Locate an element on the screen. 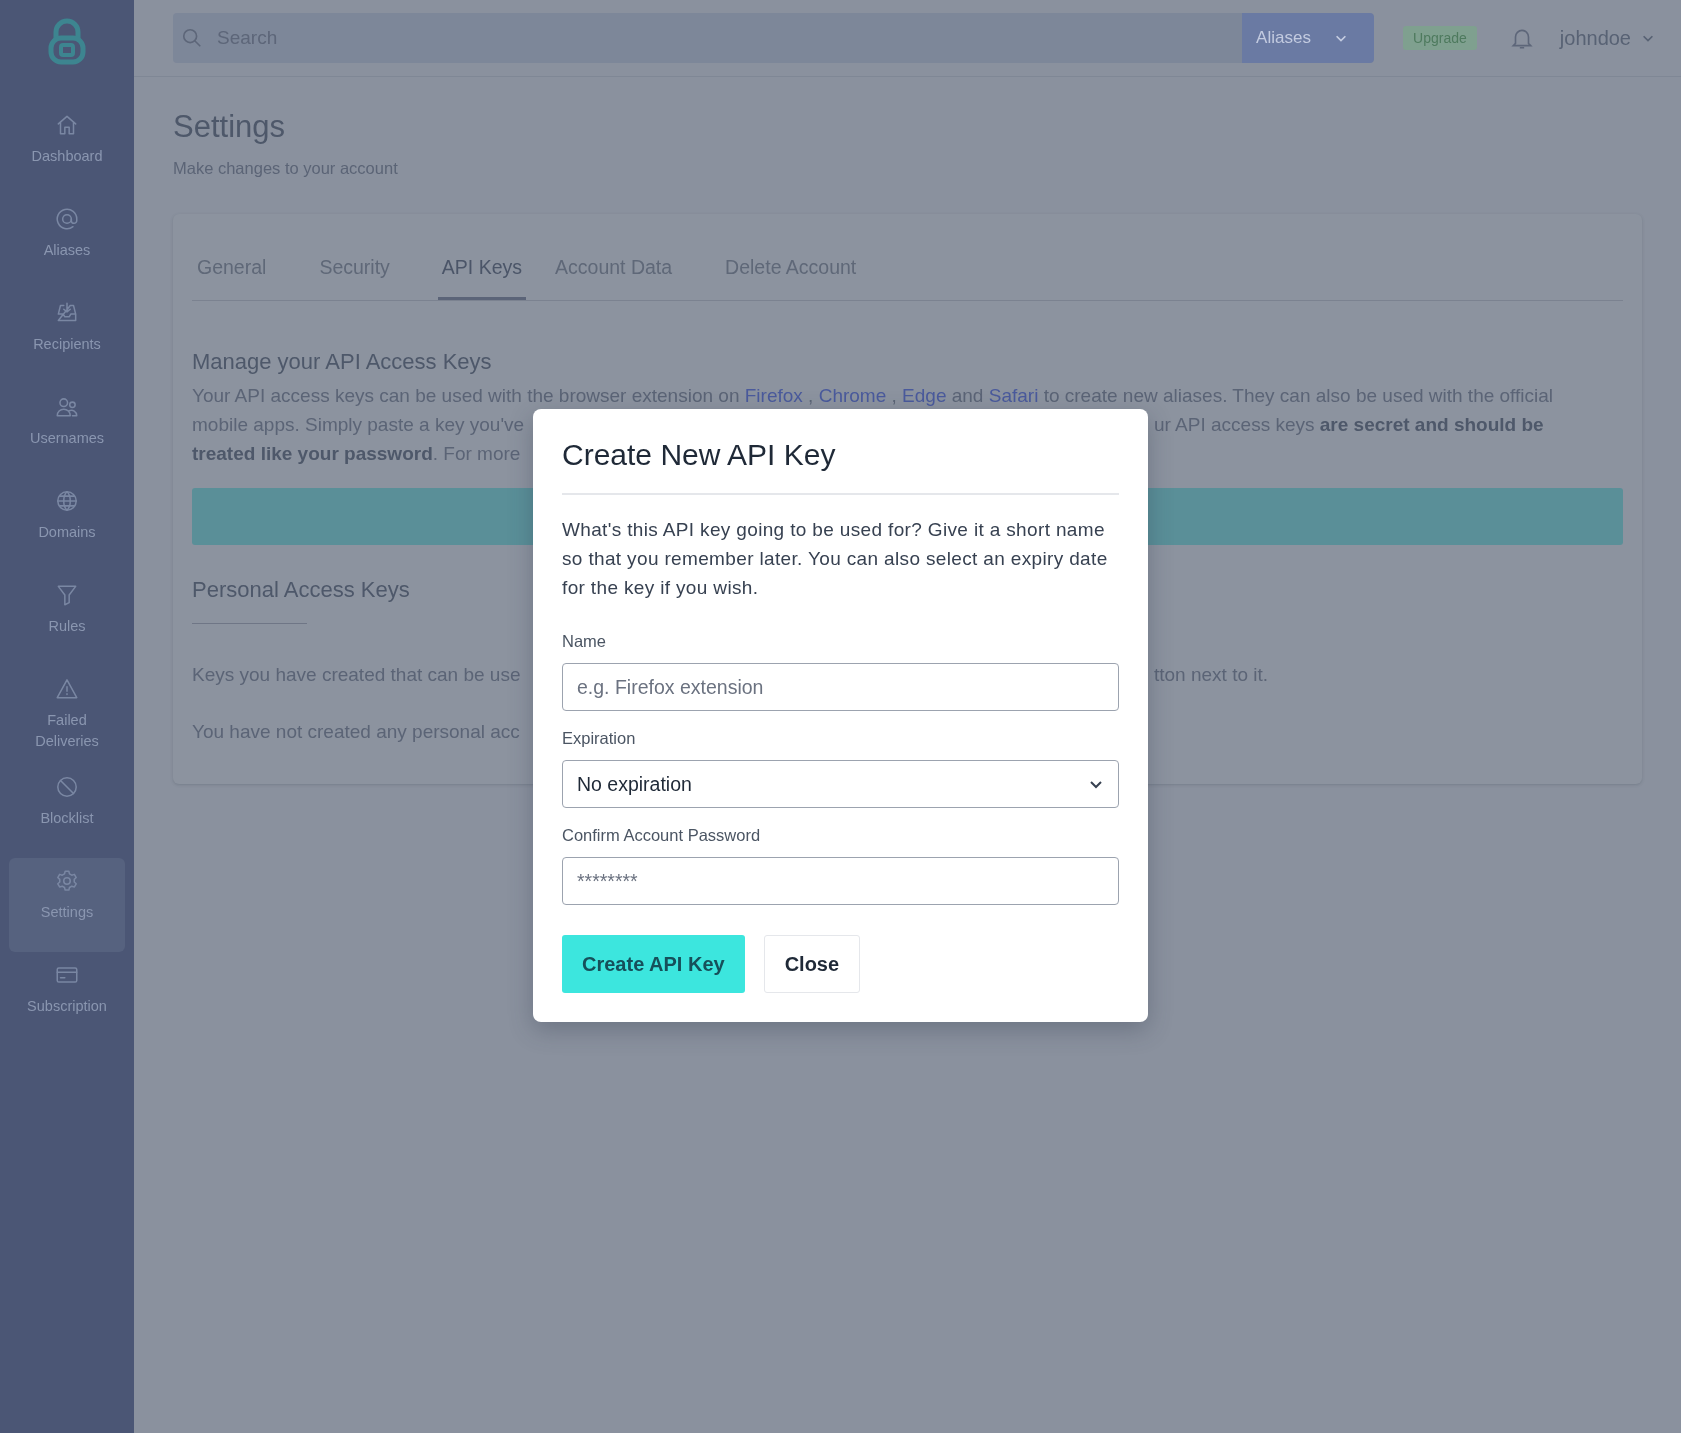 The image size is (1681, 1433). page-title: Settings is located at coordinates (229, 127).